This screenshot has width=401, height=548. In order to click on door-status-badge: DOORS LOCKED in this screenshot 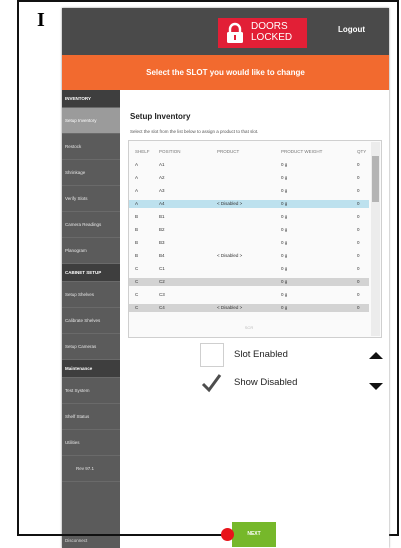, I will do `click(262, 33)`.